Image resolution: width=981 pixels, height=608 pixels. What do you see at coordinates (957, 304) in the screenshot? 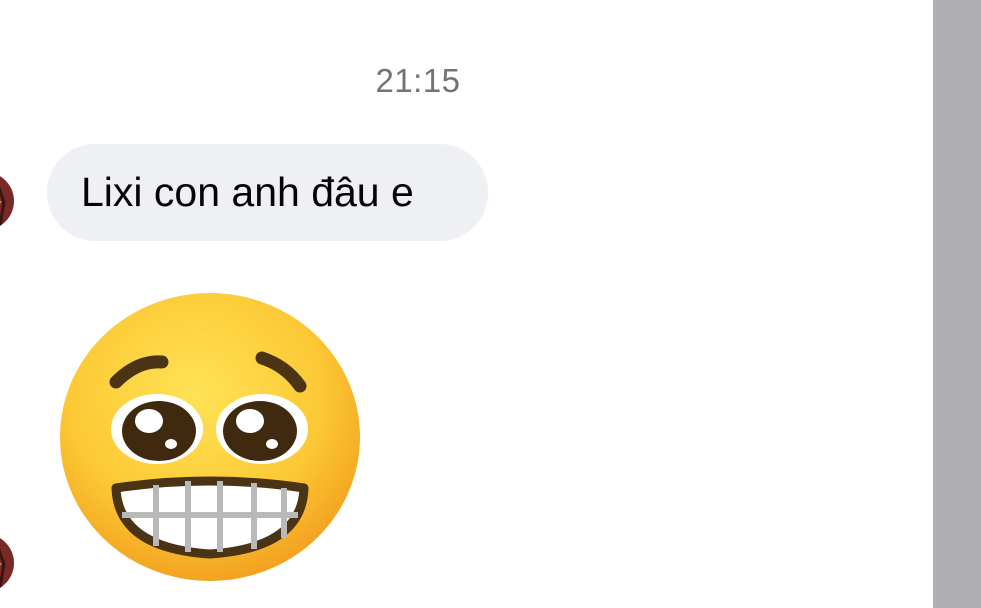
I see `side-panel-edge` at bounding box center [957, 304].